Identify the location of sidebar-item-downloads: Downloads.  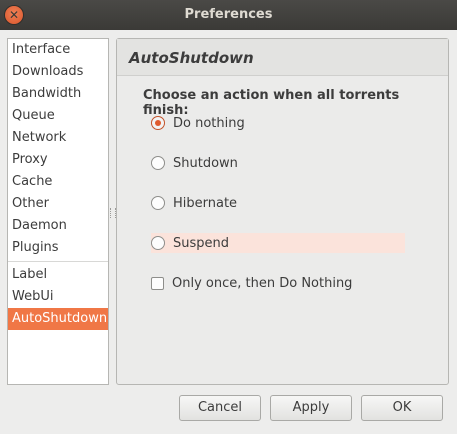
(58, 72).